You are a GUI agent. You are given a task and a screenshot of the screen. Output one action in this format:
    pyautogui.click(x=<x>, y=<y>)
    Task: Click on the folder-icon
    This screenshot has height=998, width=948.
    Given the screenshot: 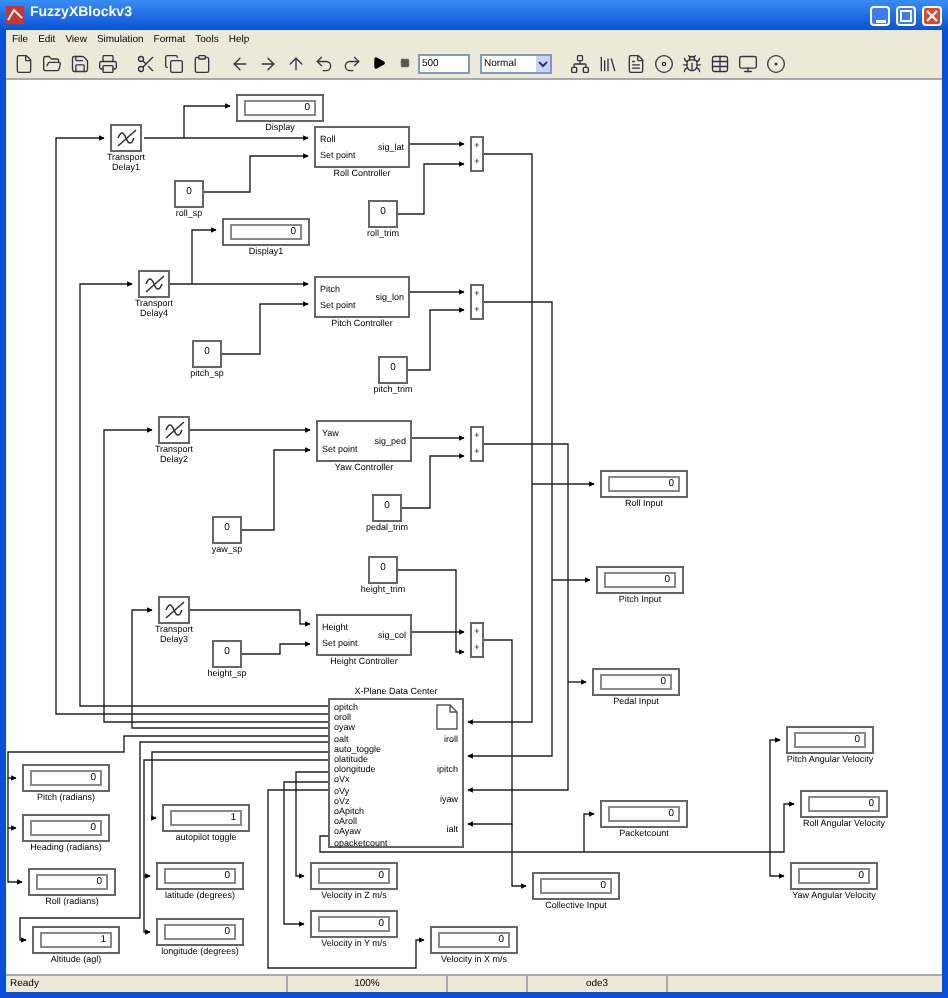 What is the action you would take?
    pyautogui.click(x=51, y=63)
    